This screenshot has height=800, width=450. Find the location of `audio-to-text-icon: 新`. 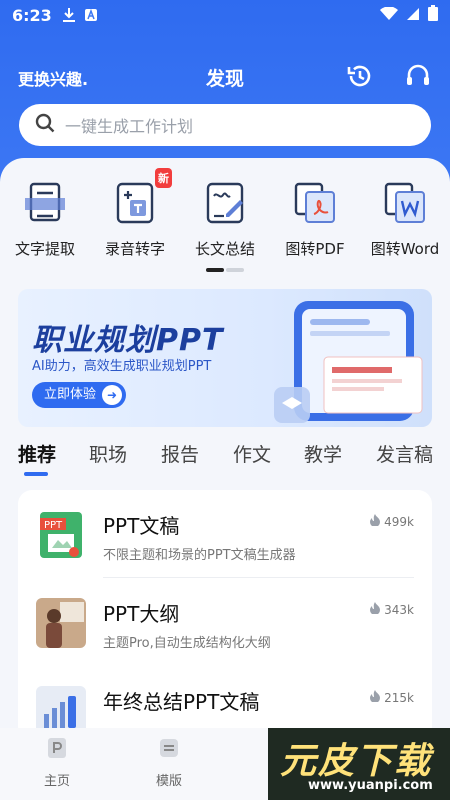

audio-to-text-icon: 新 is located at coordinates (142, 197).